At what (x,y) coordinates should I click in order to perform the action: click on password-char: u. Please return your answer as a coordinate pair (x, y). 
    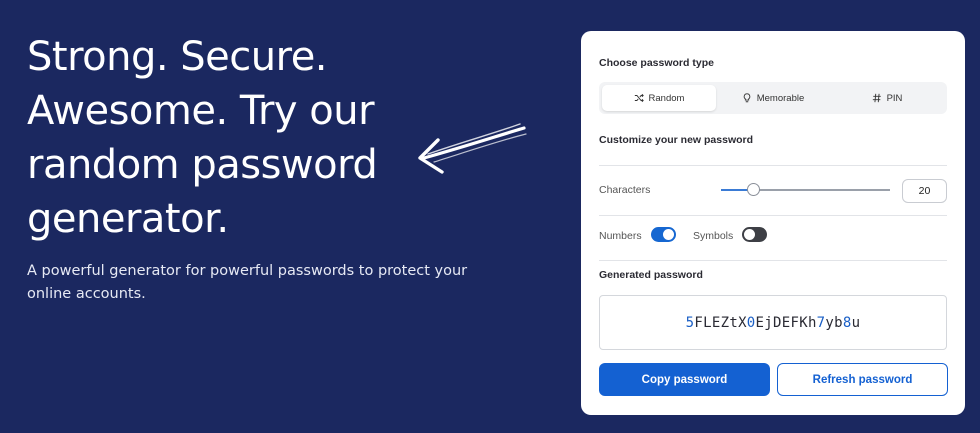
    Looking at the image, I should click on (856, 322).